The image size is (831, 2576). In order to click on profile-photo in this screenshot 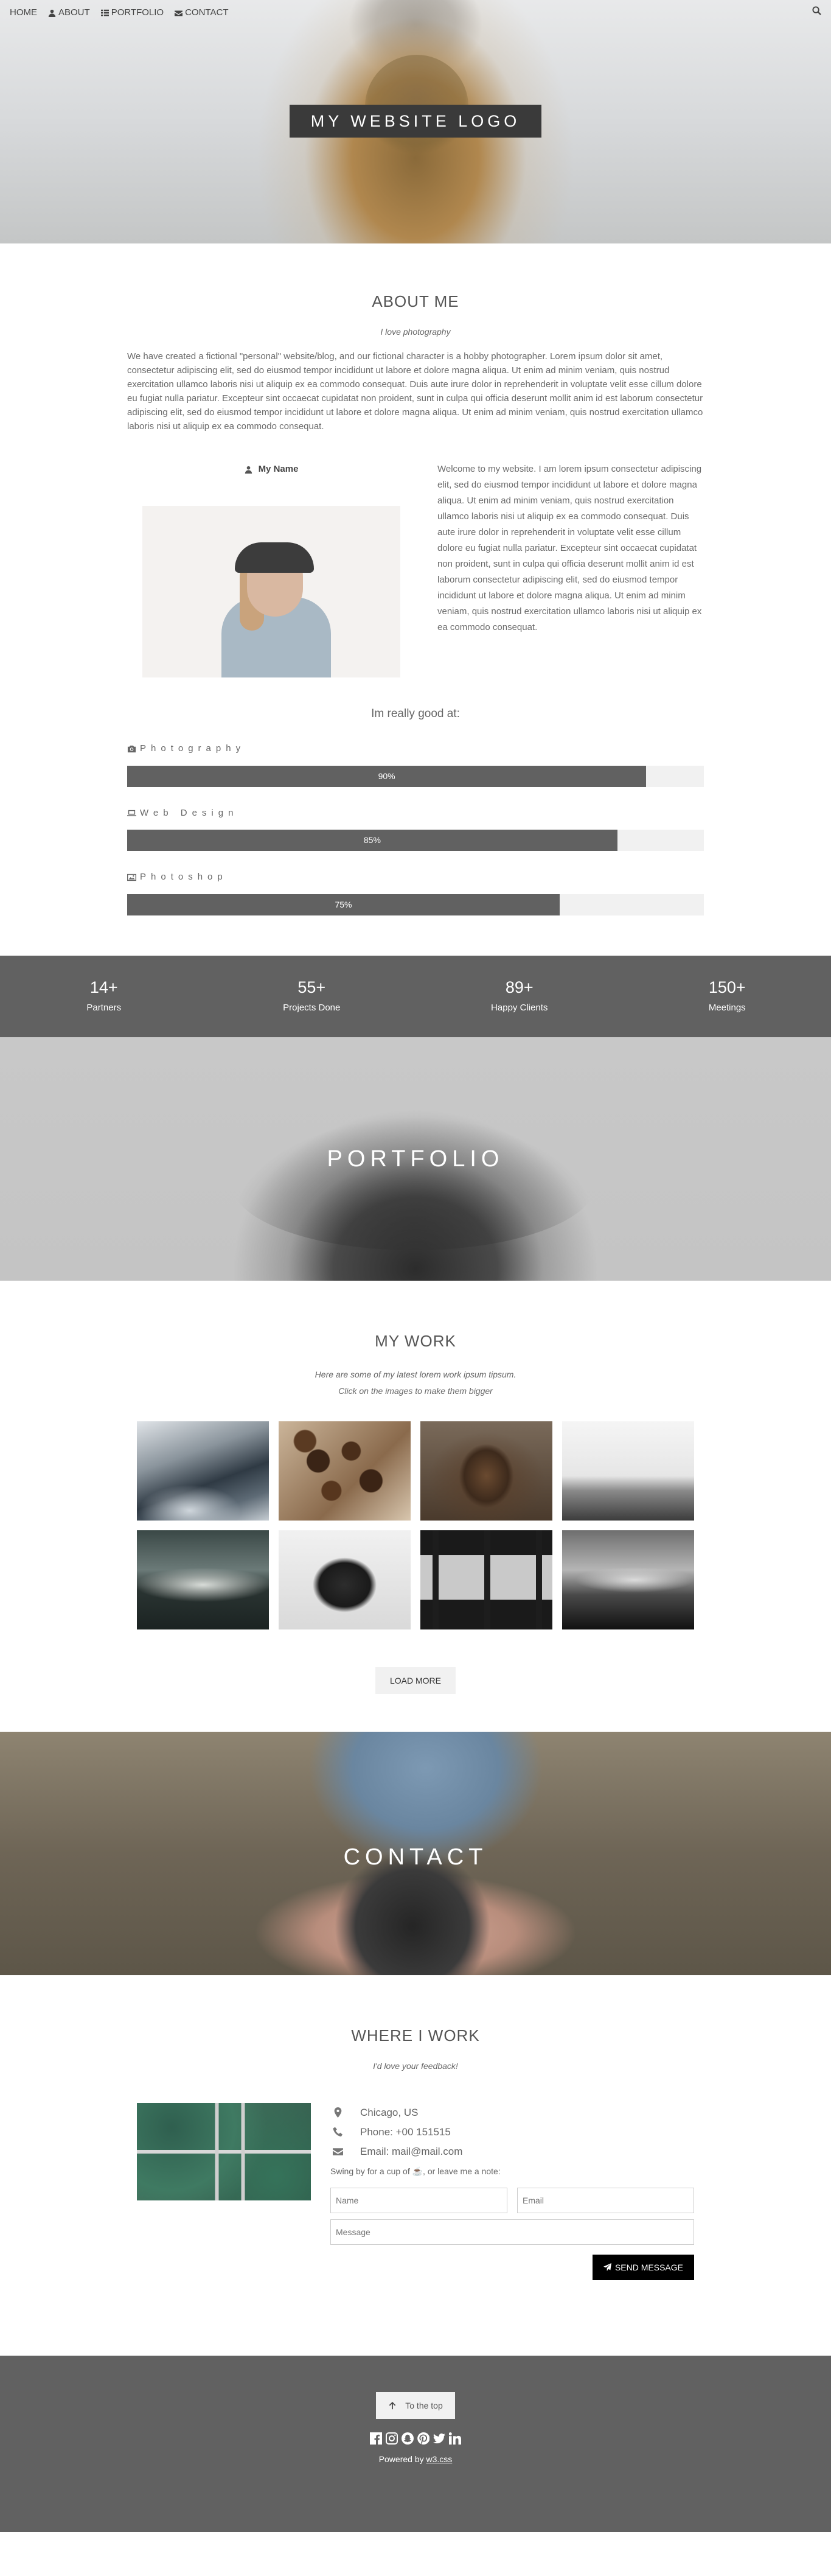, I will do `click(271, 591)`.